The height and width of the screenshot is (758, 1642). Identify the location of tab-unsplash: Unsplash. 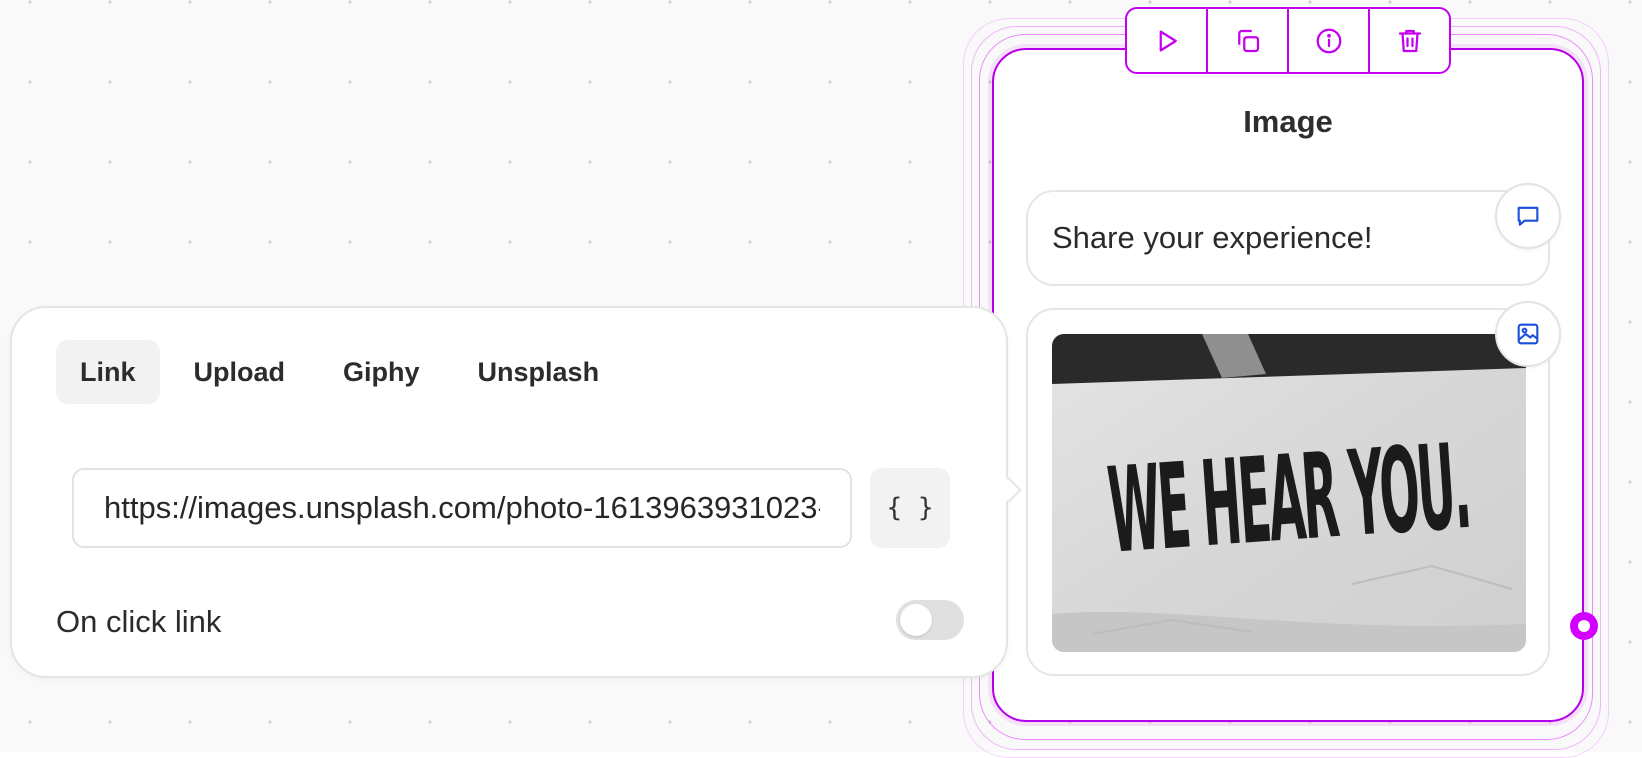
(539, 372).